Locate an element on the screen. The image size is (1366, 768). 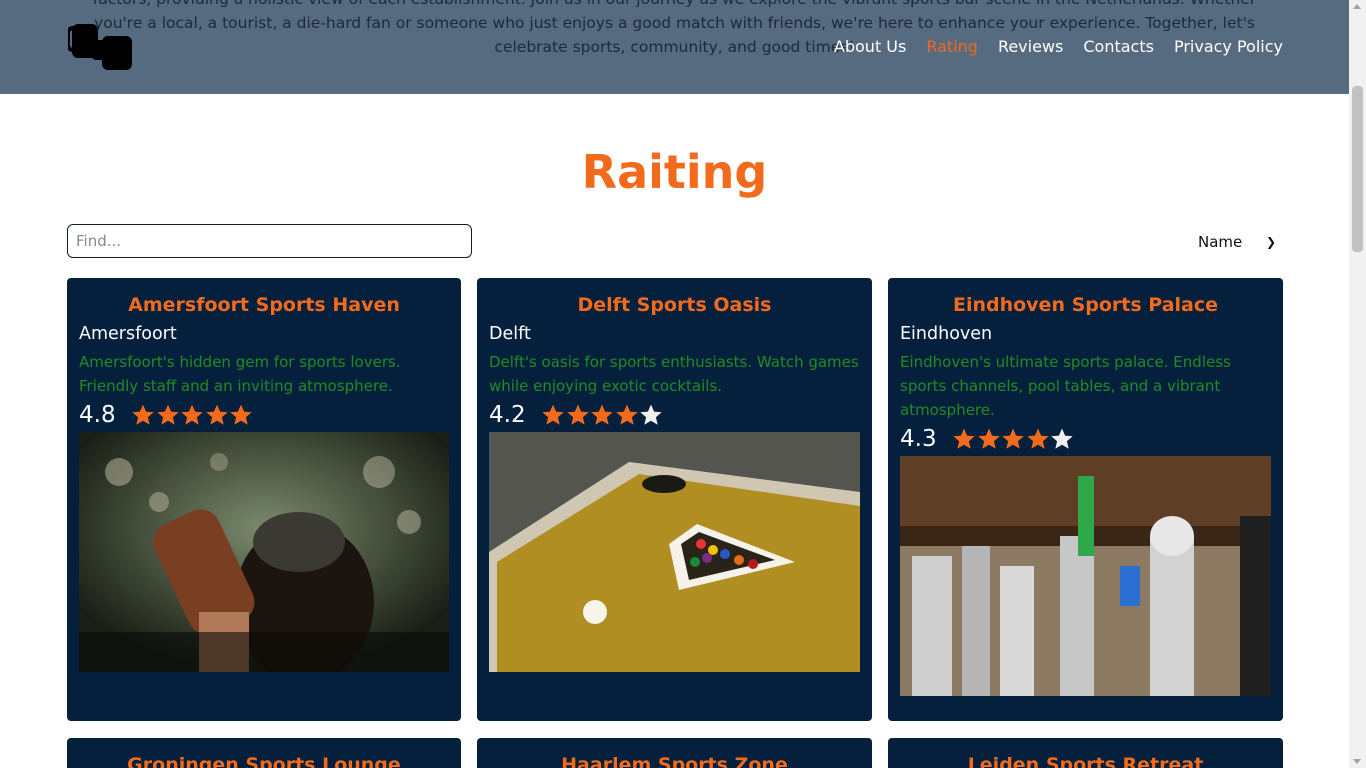
nav-reviews: Reviews is located at coordinates (1030, 46).